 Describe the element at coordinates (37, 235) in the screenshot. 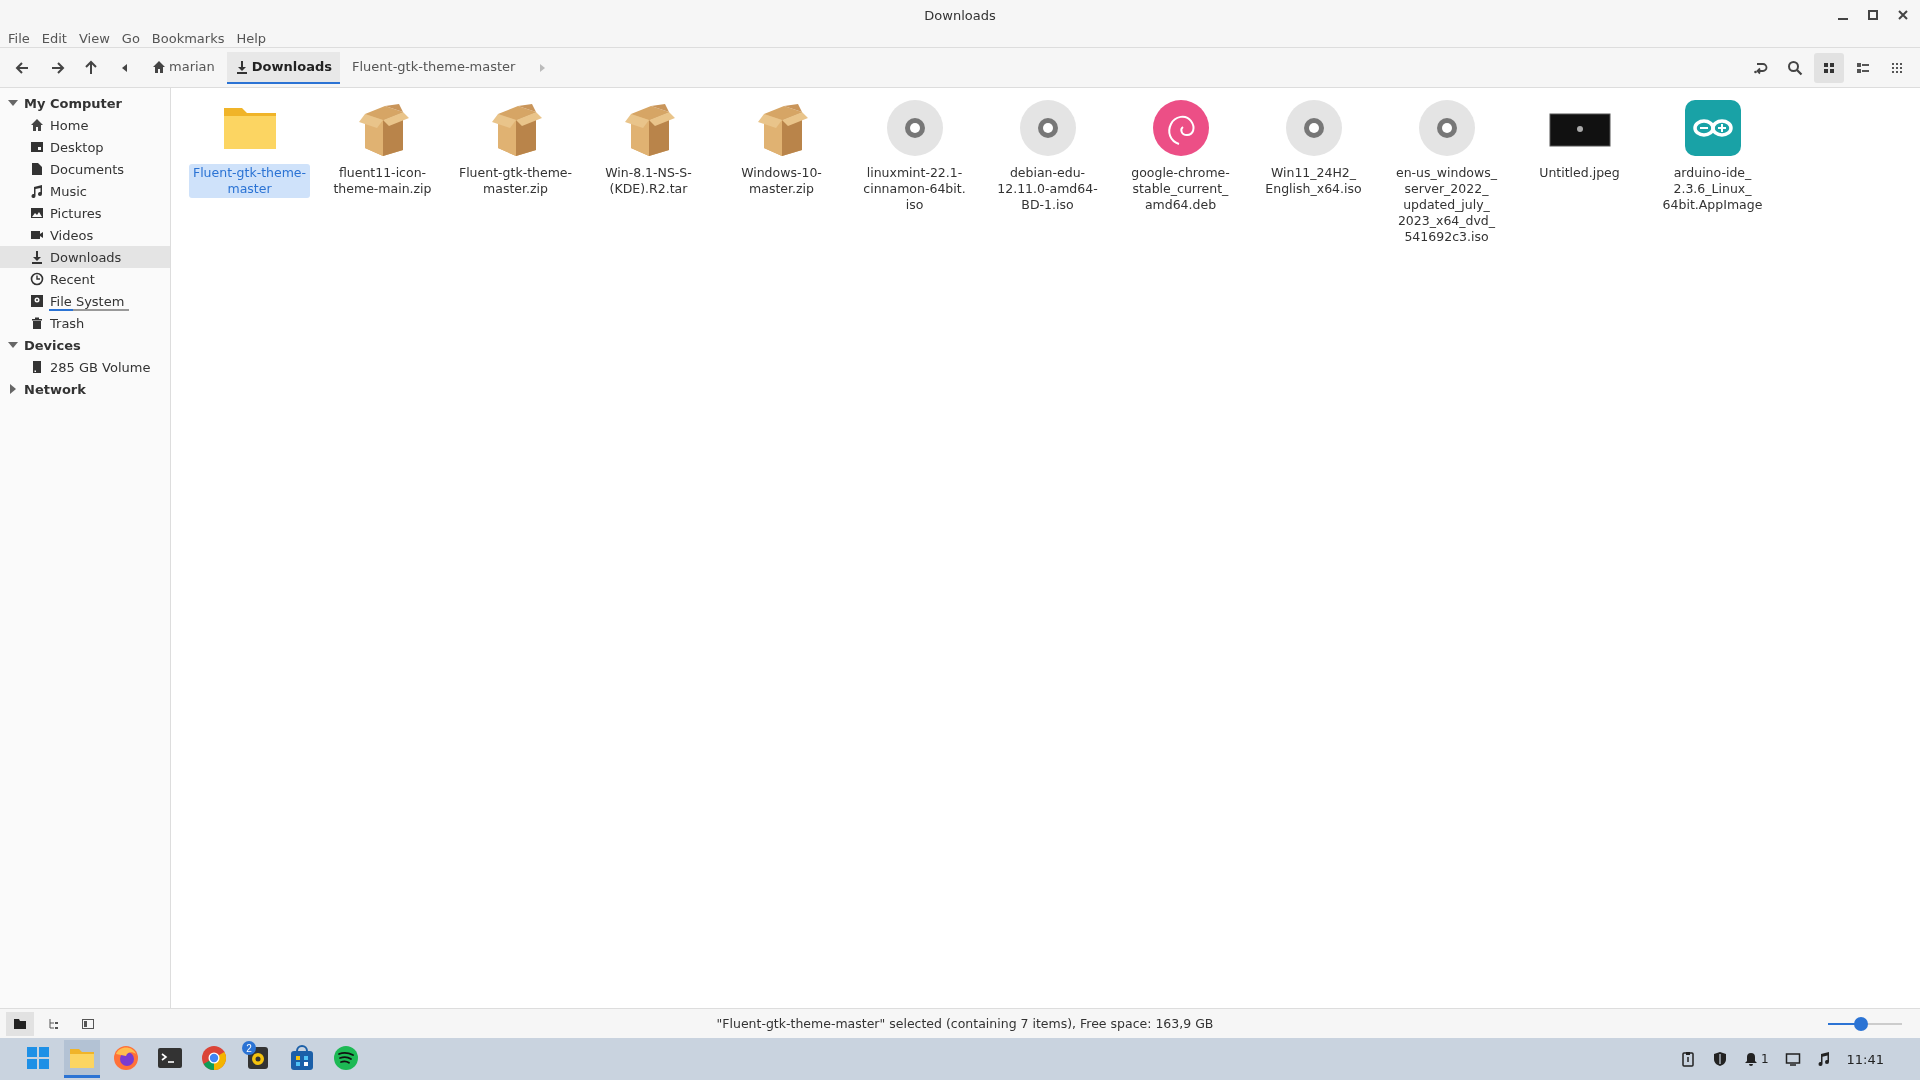

I see `videos-icon` at that location.